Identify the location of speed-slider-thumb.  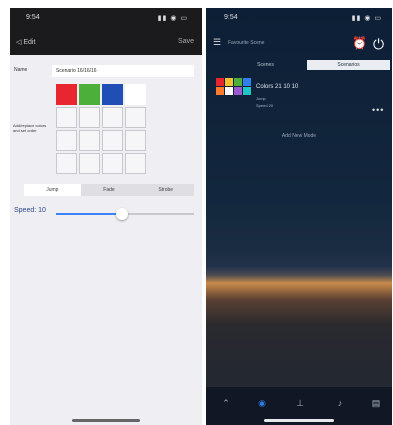
(122, 214).